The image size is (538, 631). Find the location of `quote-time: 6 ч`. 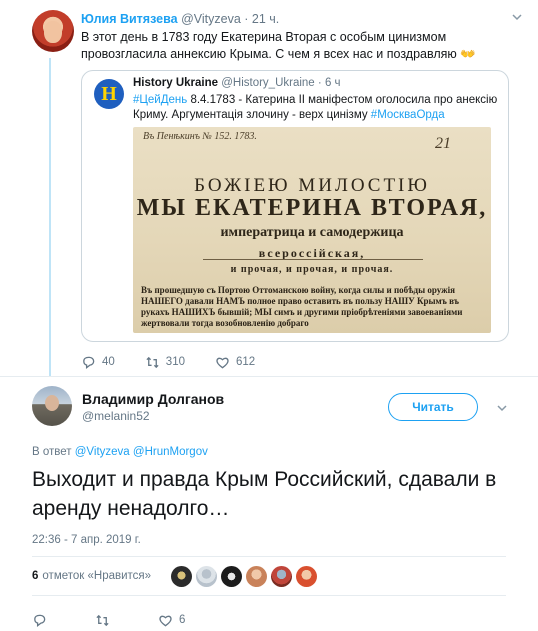

quote-time: 6 ч is located at coordinates (332, 83).